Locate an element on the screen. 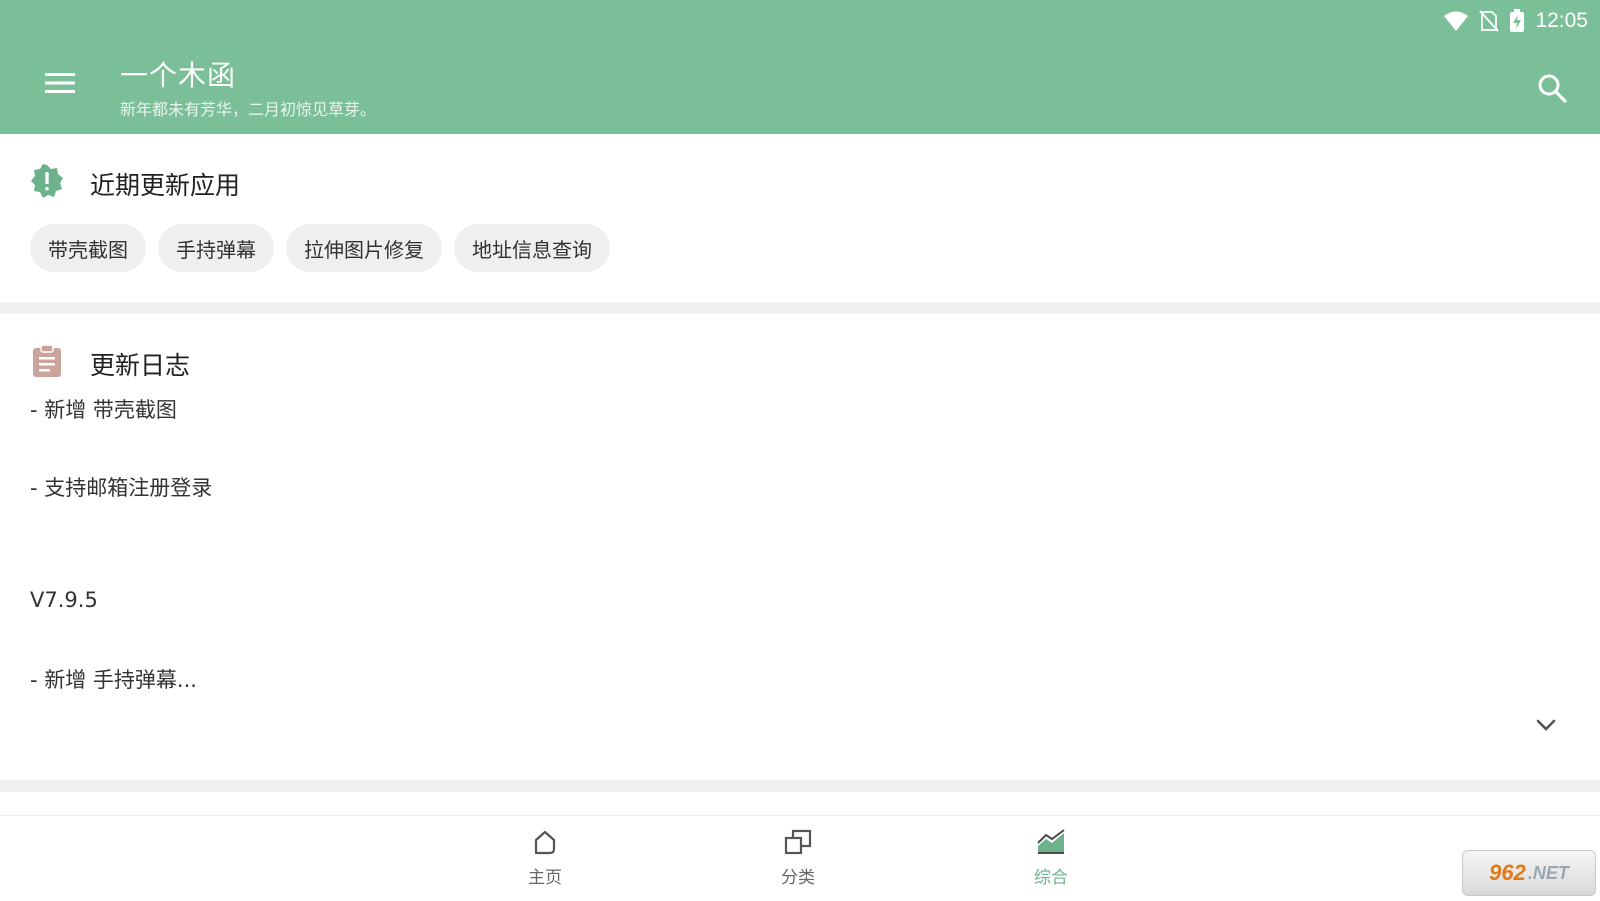  chip-group: 带壳截图 手持弹幕 拉伸图片修复 地址信息查询 is located at coordinates (320, 248).